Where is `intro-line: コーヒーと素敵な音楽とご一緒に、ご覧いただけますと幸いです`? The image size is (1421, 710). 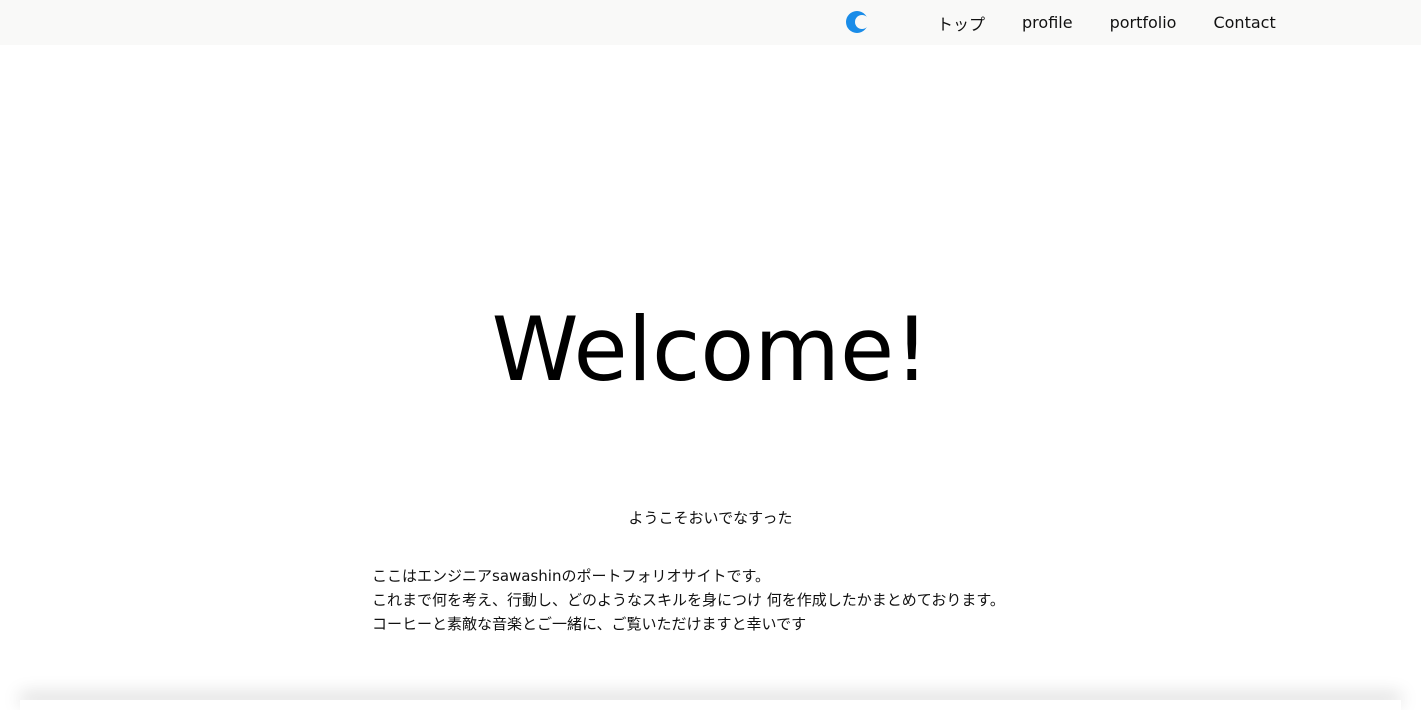 intro-line: コーヒーと素敵な音楽とご一緒に、ご覧いただけますと幸いです is located at coordinates (589, 624).